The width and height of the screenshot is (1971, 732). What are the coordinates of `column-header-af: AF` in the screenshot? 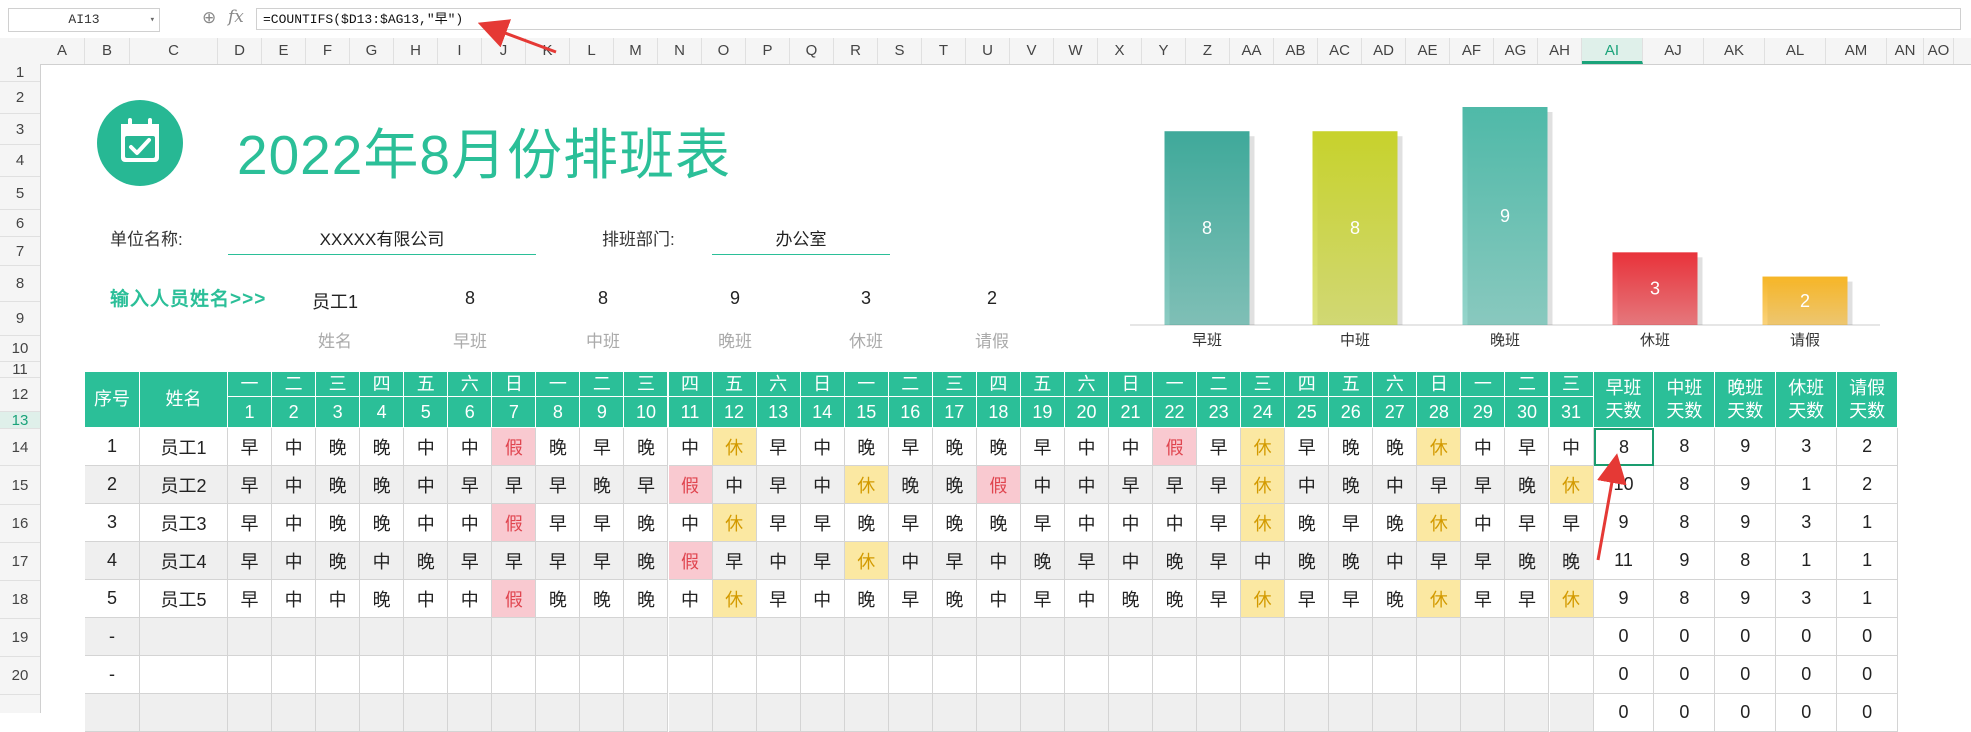 It's located at (1472, 51).